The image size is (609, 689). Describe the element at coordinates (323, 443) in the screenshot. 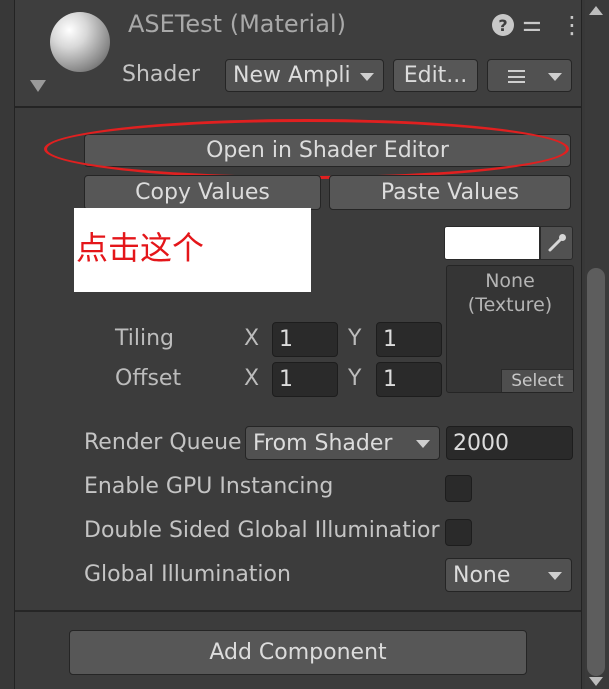

I see `render-queue-mode: From Shader` at that location.